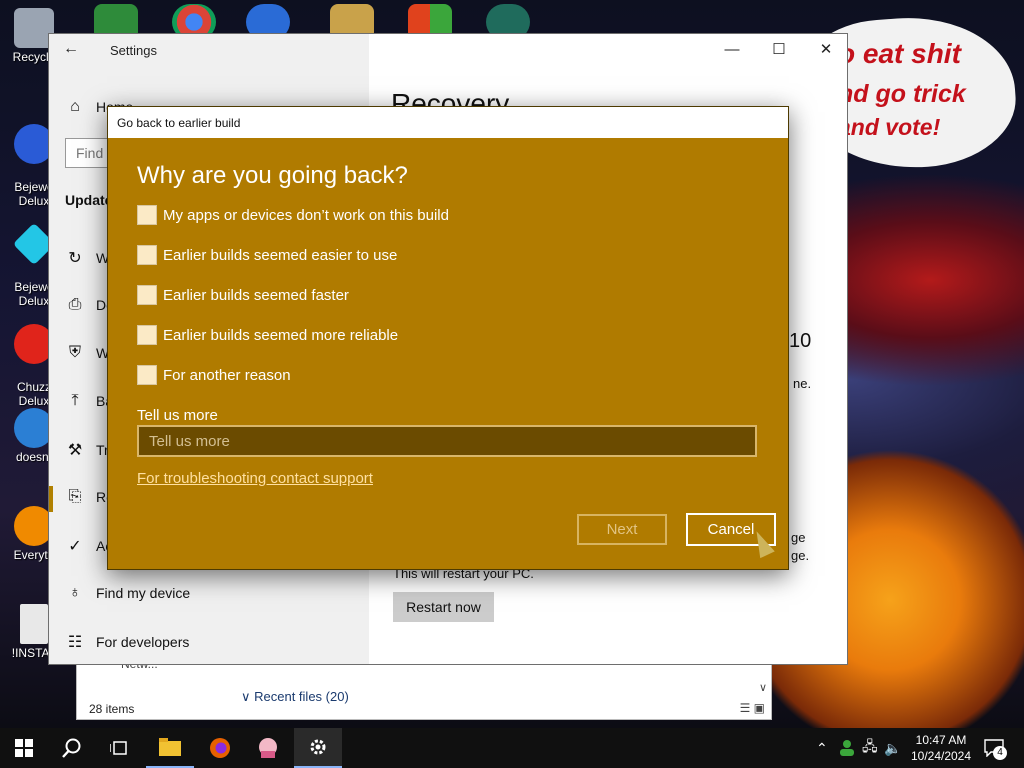 This screenshot has width=1024, height=768. Describe the element at coordinates (889, 127) in the screenshot. I see `meme-text-line-3: and vote!` at that location.